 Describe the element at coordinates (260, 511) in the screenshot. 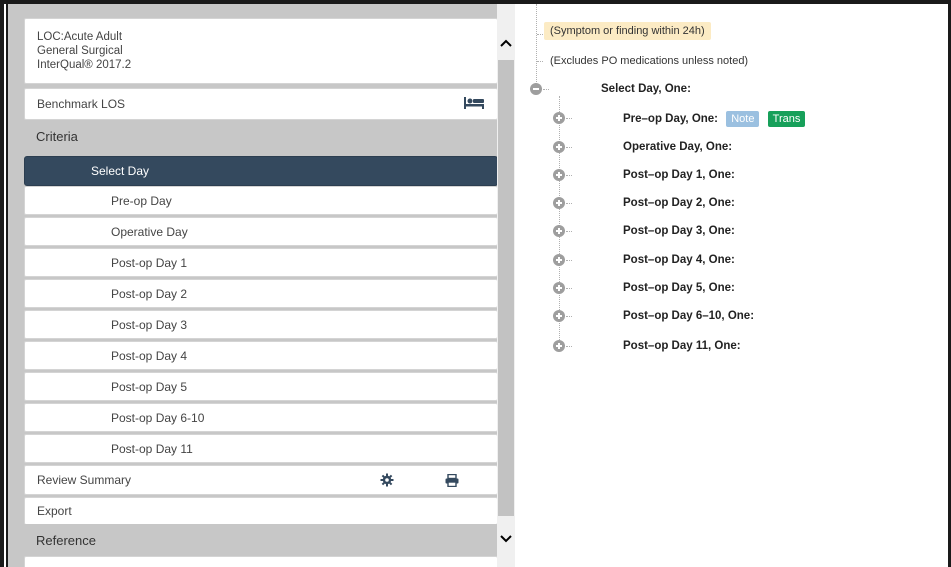

I see `export-item: Export` at that location.